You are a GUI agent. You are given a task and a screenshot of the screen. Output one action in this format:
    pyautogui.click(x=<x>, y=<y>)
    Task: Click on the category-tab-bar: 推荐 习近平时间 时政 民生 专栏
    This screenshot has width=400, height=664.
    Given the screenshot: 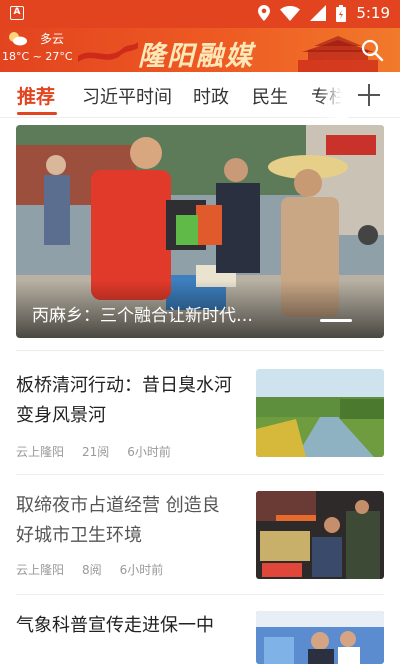 What is the action you would take?
    pyautogui.click(x=200, y=95)
    